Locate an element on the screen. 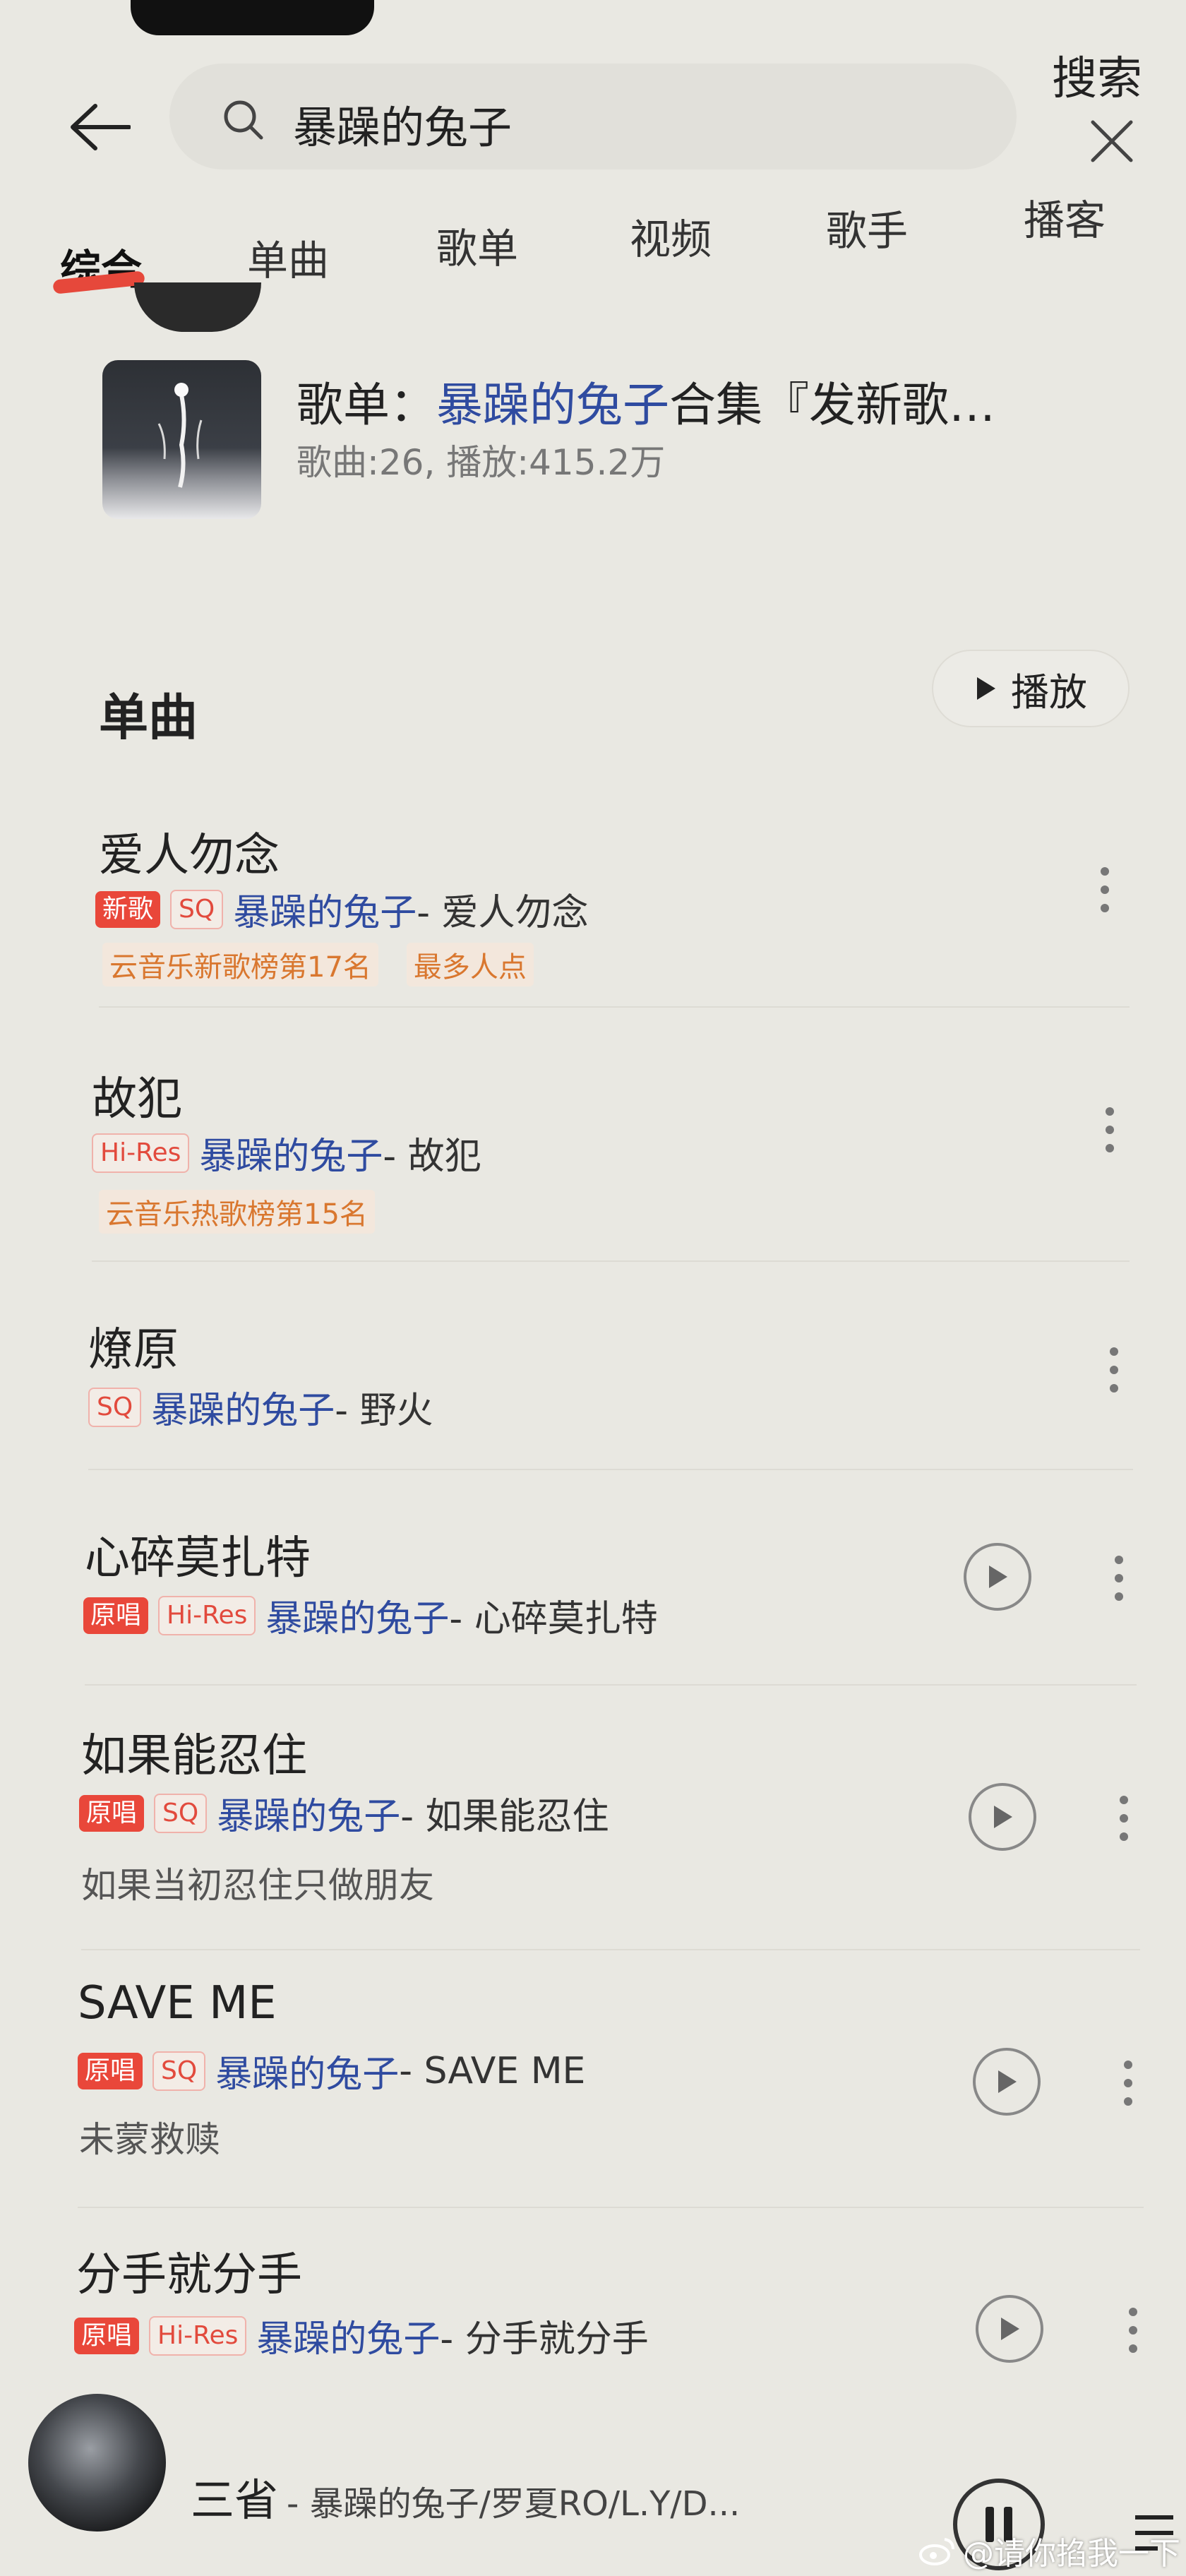 This screenshot has height=2576, width=1186. song-subtitle: SQ 暴躁的兔子 - 野火 is located at coordinates (260, 1407).